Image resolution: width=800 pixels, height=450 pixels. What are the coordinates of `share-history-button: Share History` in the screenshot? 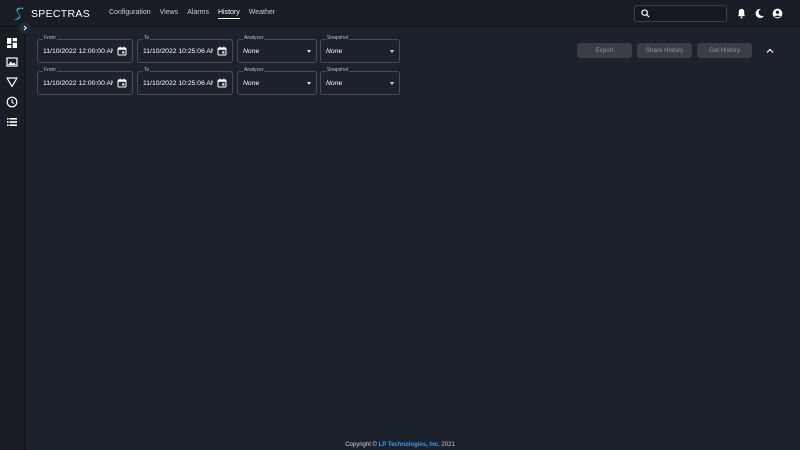 It's located at (664, 50).